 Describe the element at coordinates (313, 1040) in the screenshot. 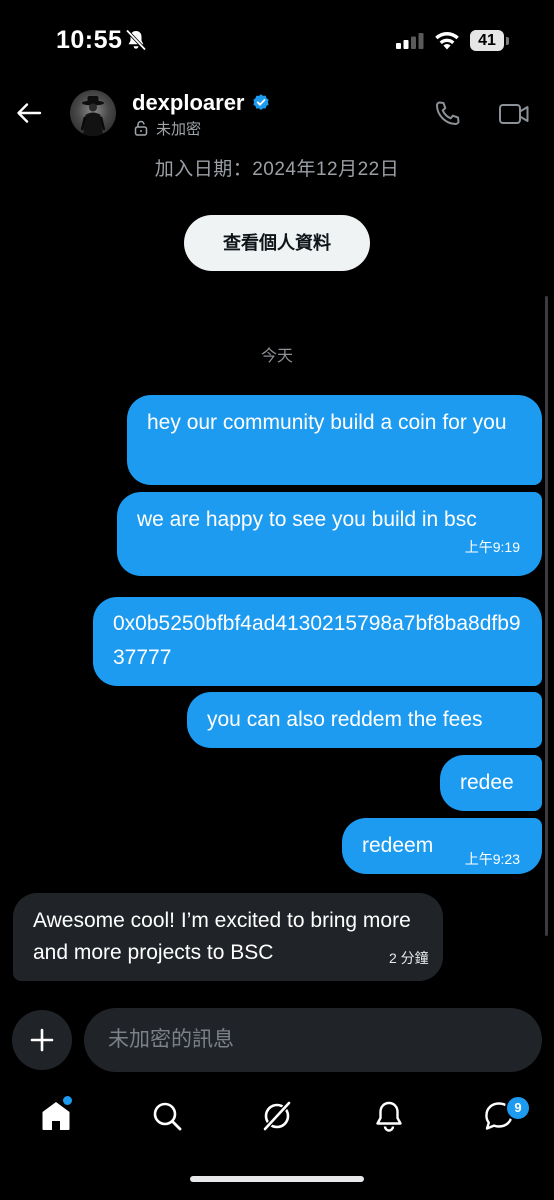

I see `message-input: 未加密的訊息` at that location.